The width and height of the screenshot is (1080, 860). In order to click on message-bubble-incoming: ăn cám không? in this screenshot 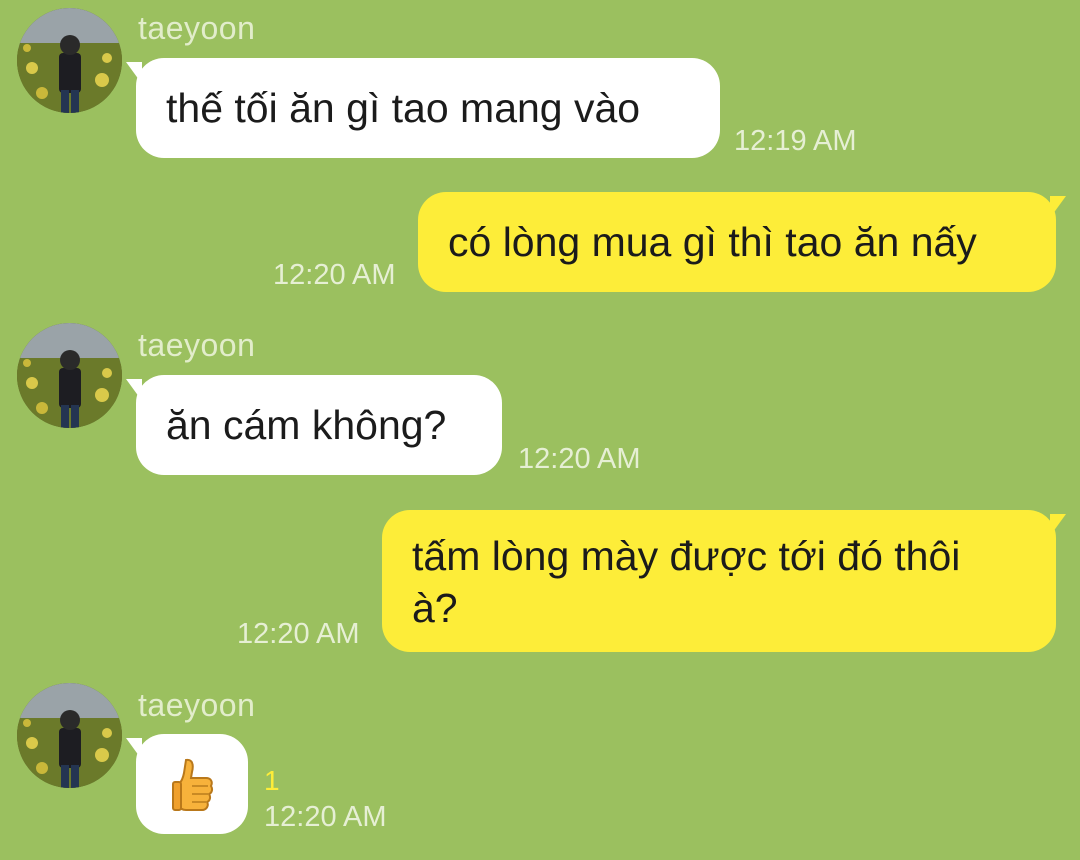, I will do `click(314, 425)`.